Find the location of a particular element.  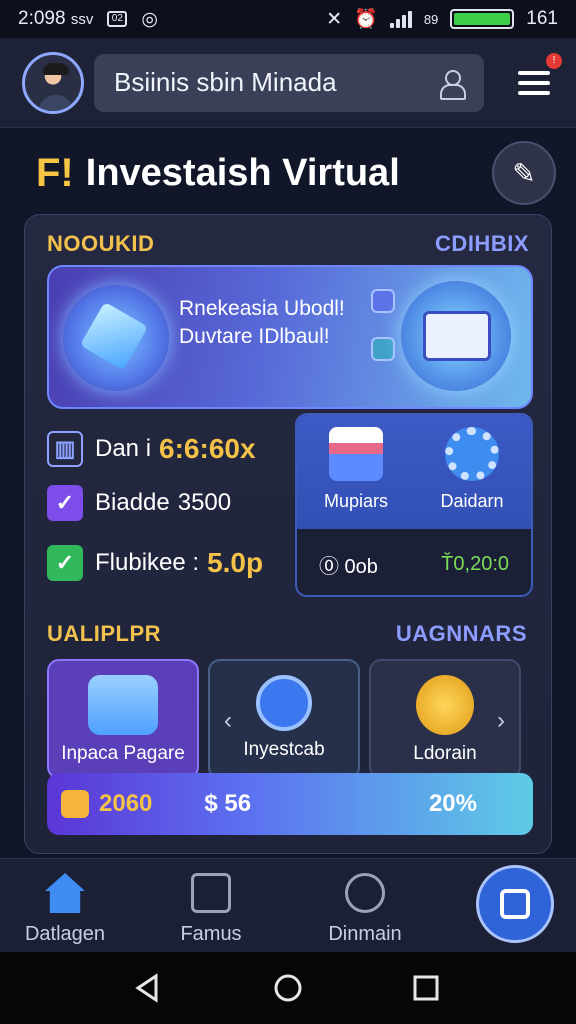

doc-icon is located at coordinates (383, 301).